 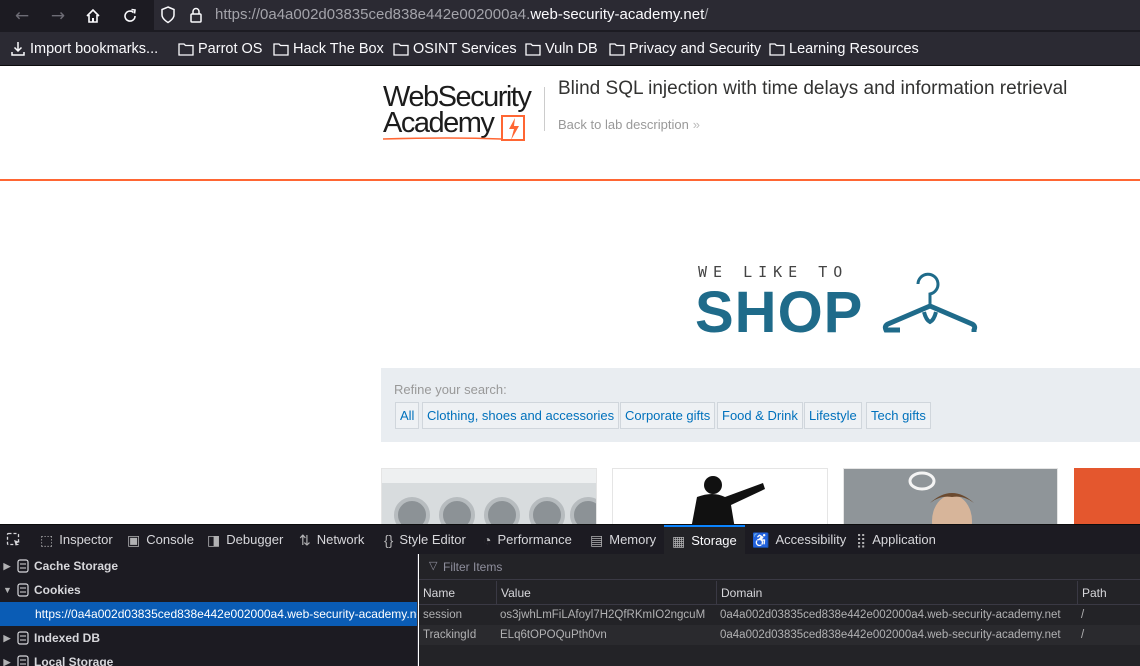 What do you see at coordinates (208, 658) in the screenshot?
I see `tree-item-local-storage: ▶ Local Storage` at bounding box center [208, 658].